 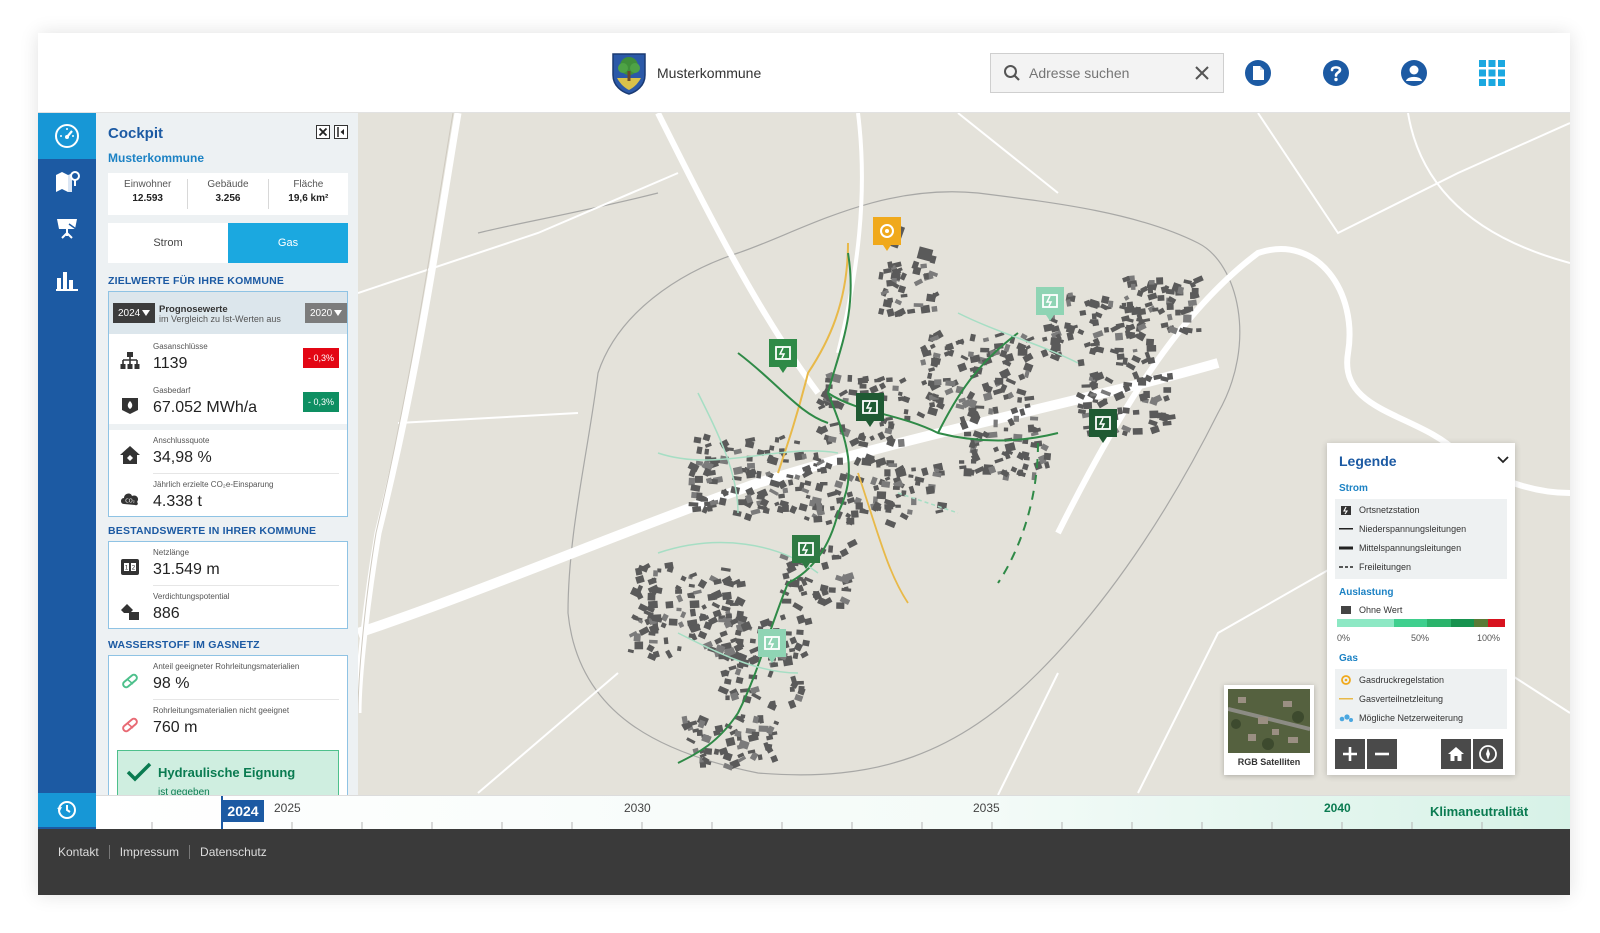 I want to click on address-search, so click(x=1107, y=73).